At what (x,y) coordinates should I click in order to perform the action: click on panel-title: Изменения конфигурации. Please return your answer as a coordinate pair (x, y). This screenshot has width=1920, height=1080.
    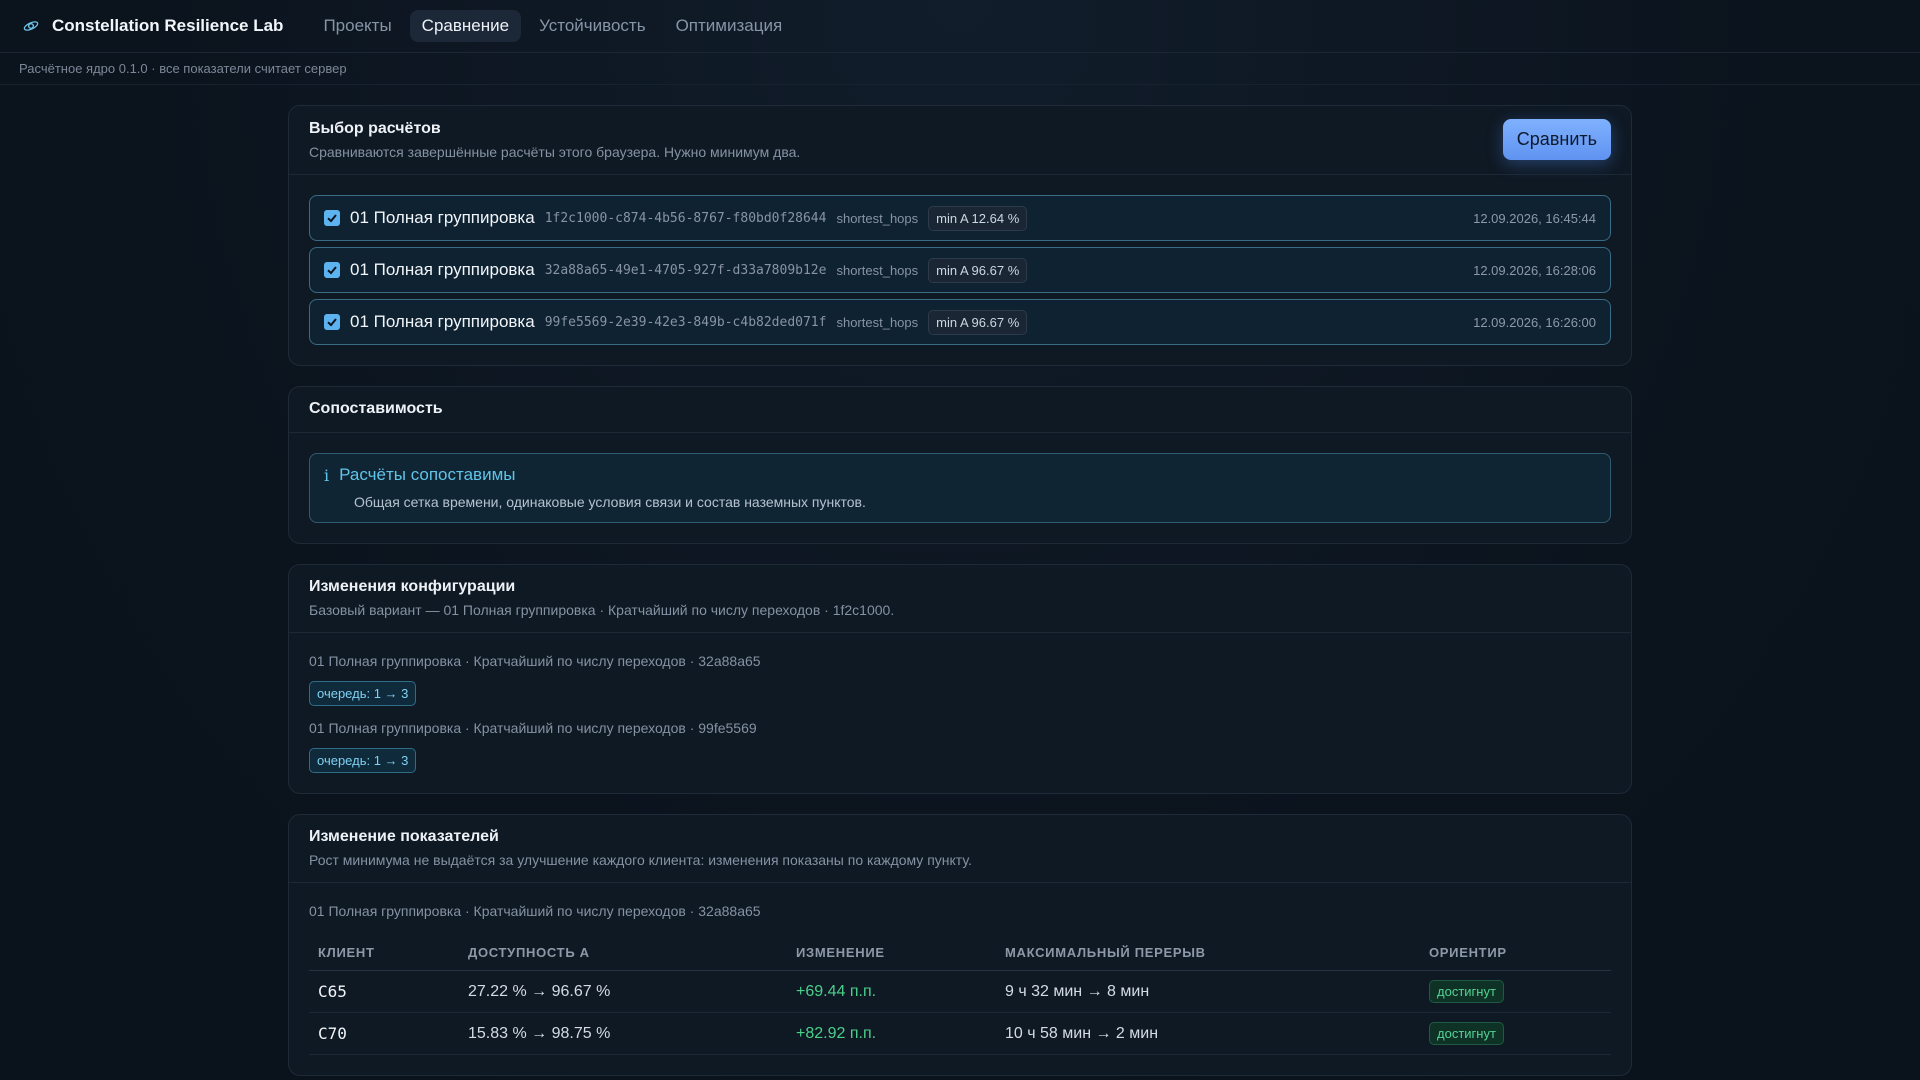
    Looking at the image, I should click on (412, 586).